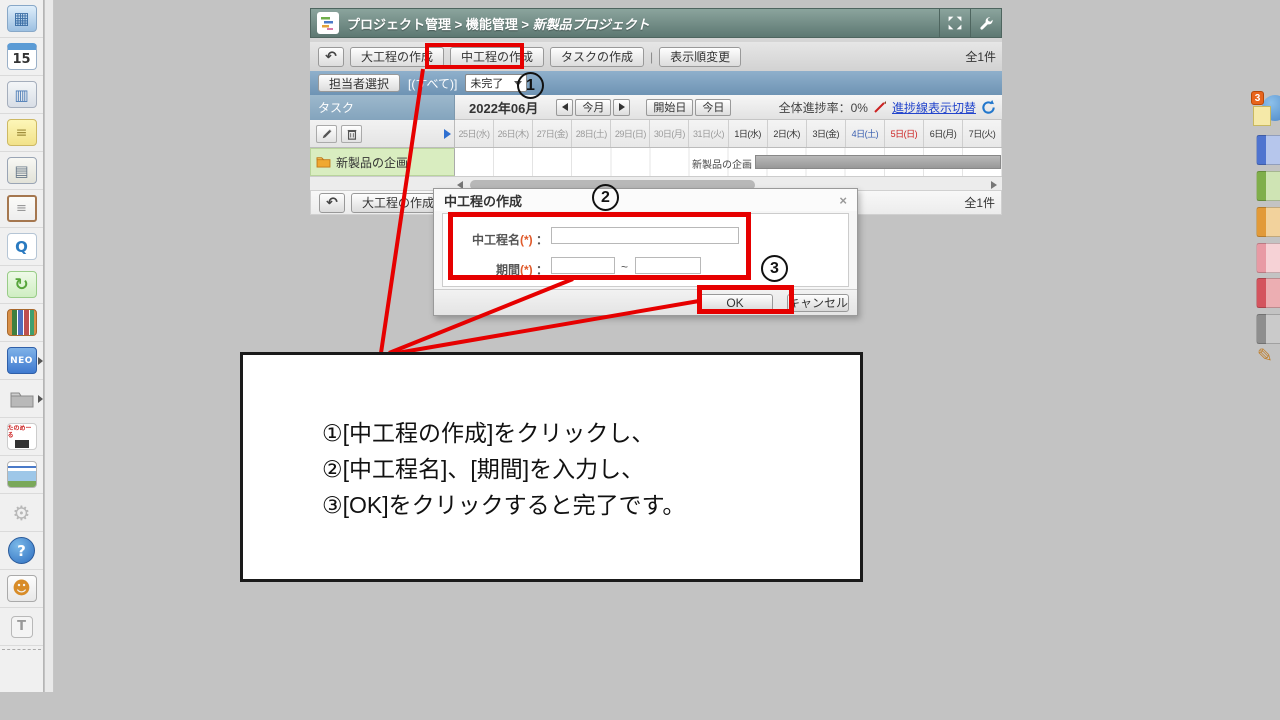 The image size is (1280, 720). What do you see at coordinates (487, 84) in the screenshot?
I see `status-filter-value: 未完了` at bounding box center [487, 84].